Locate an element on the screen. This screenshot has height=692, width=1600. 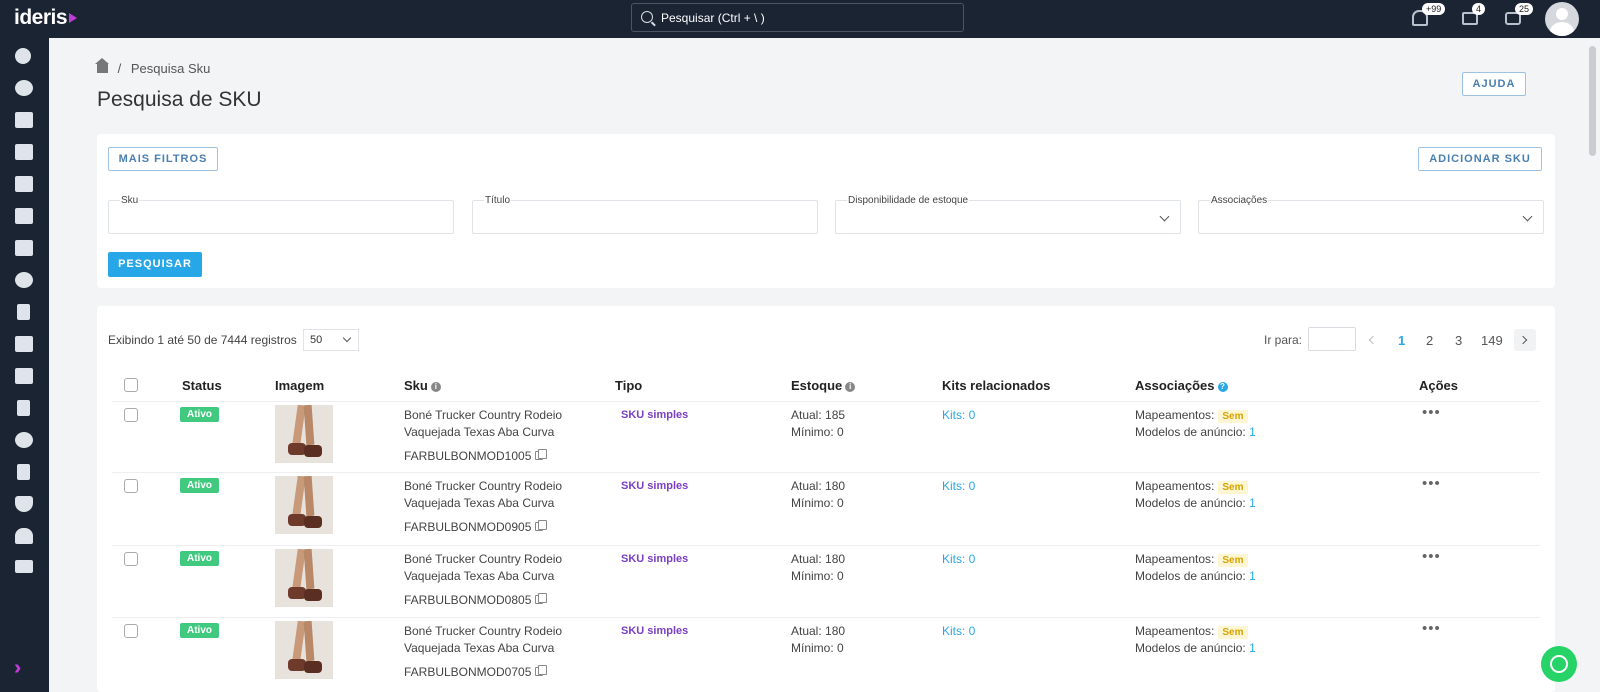
warehouse-icon is located at coordinates (24, 152).